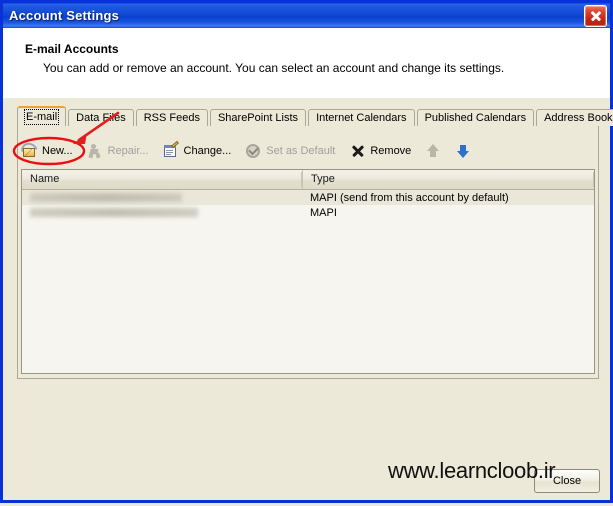 This screenshot has height=506, width=613. What do you see at coordinates (463, 151) in the screenshot?
I see `move-down-icon` at bounding box center [463, 151].